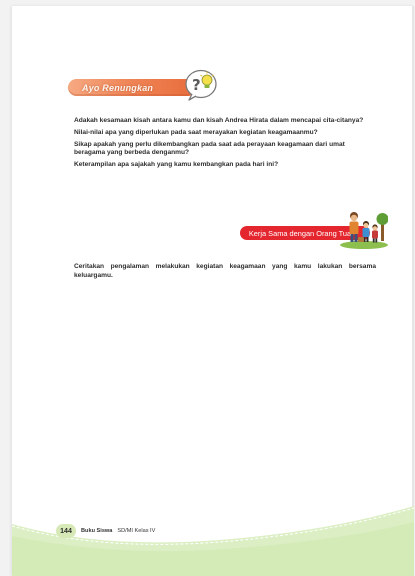 Image resolution: width=415 pixels, height=576 pixels. I want to click on family-section-header: Kerja Sama dengan Orang Tua, so click(314, 228).